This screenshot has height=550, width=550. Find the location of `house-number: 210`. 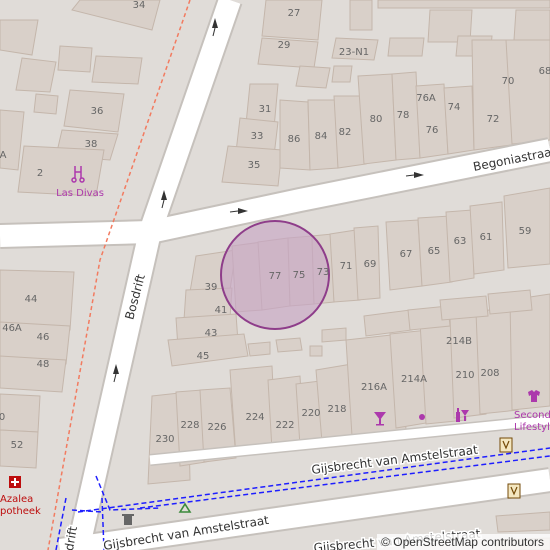

house-number: 210 is located at coordinates (464, 375).